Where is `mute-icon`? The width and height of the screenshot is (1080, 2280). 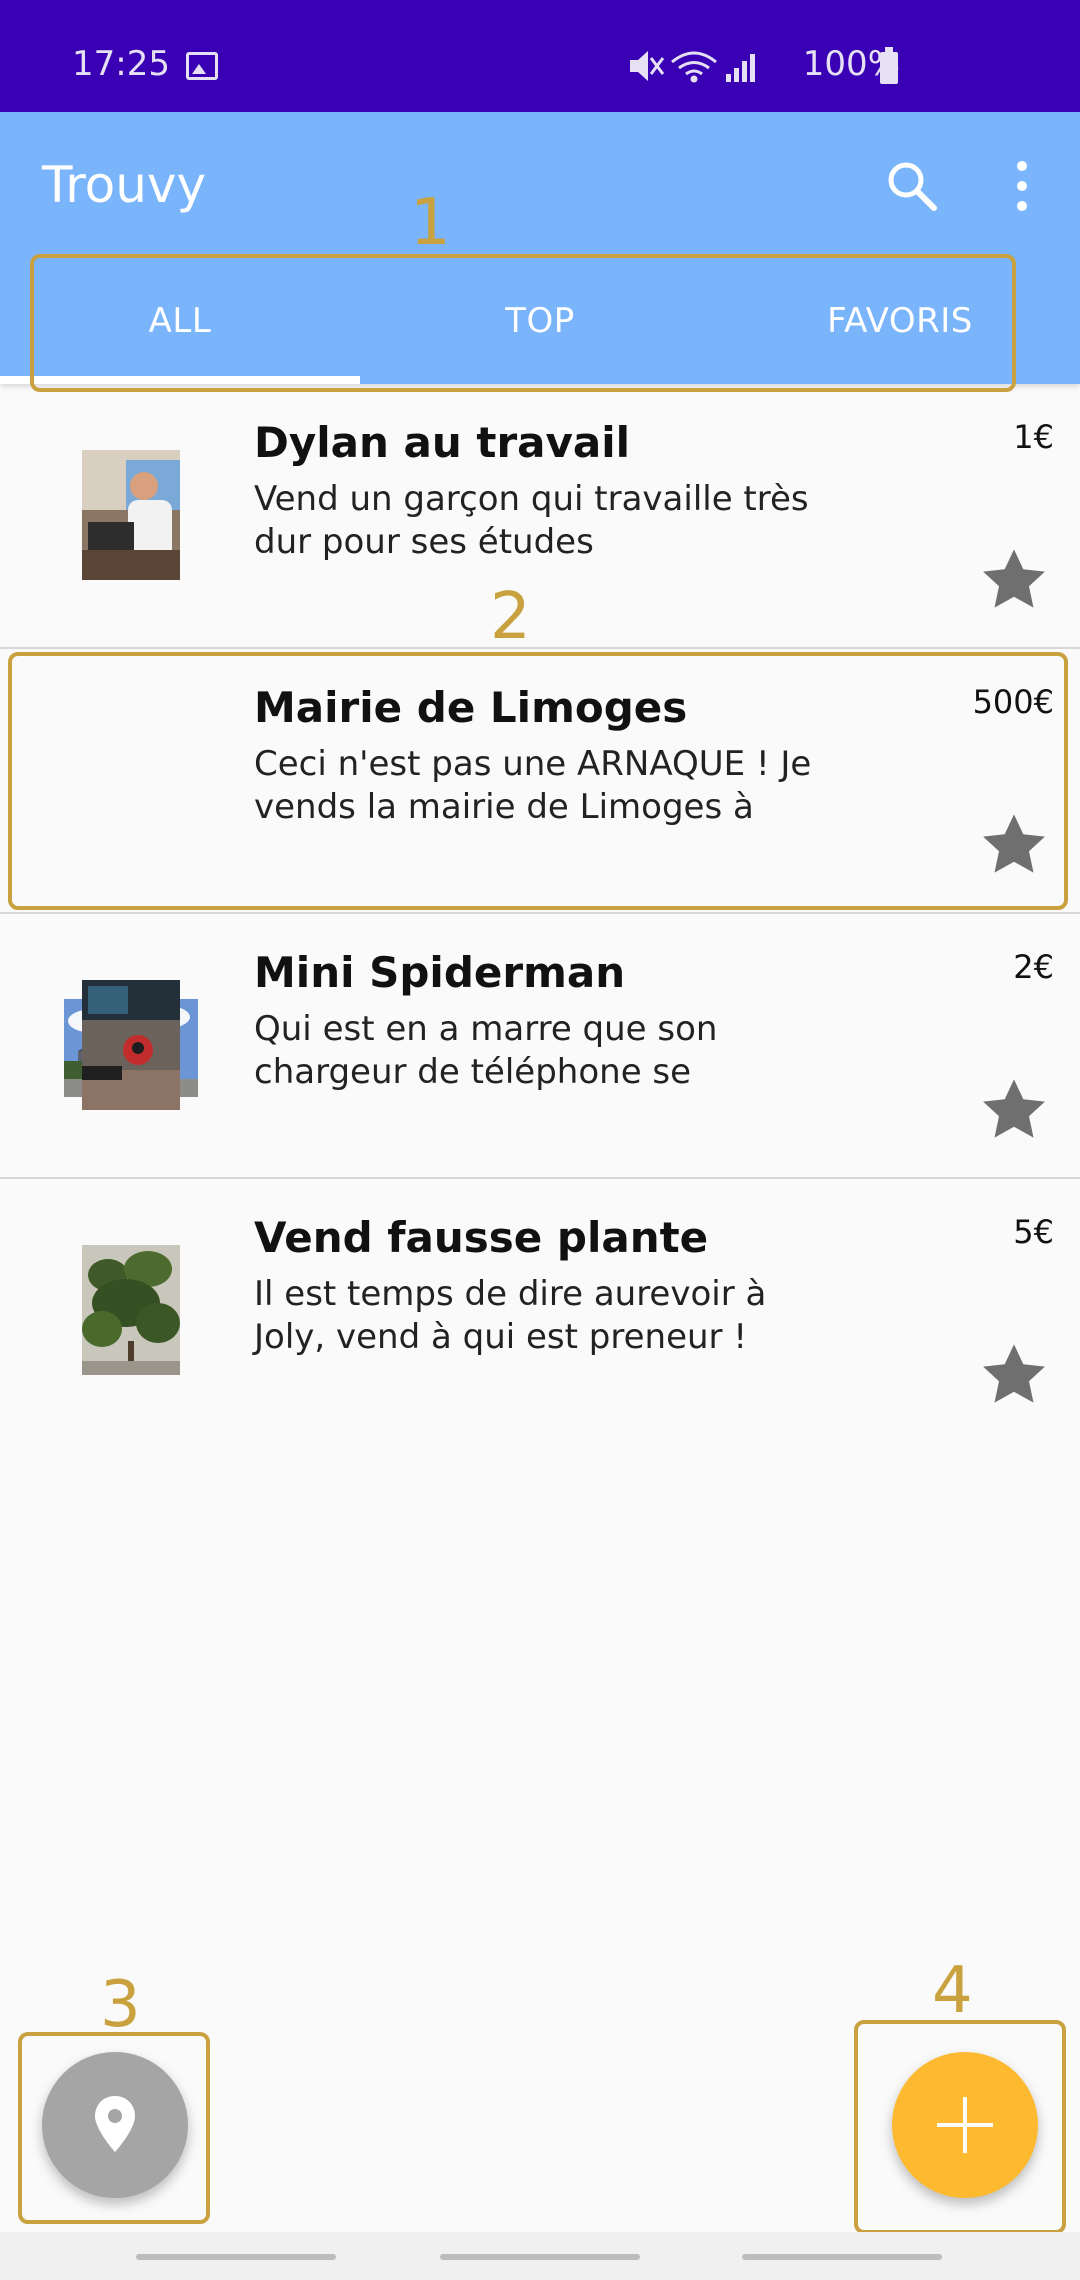
mute-icon is located at coordinates (647, 66).